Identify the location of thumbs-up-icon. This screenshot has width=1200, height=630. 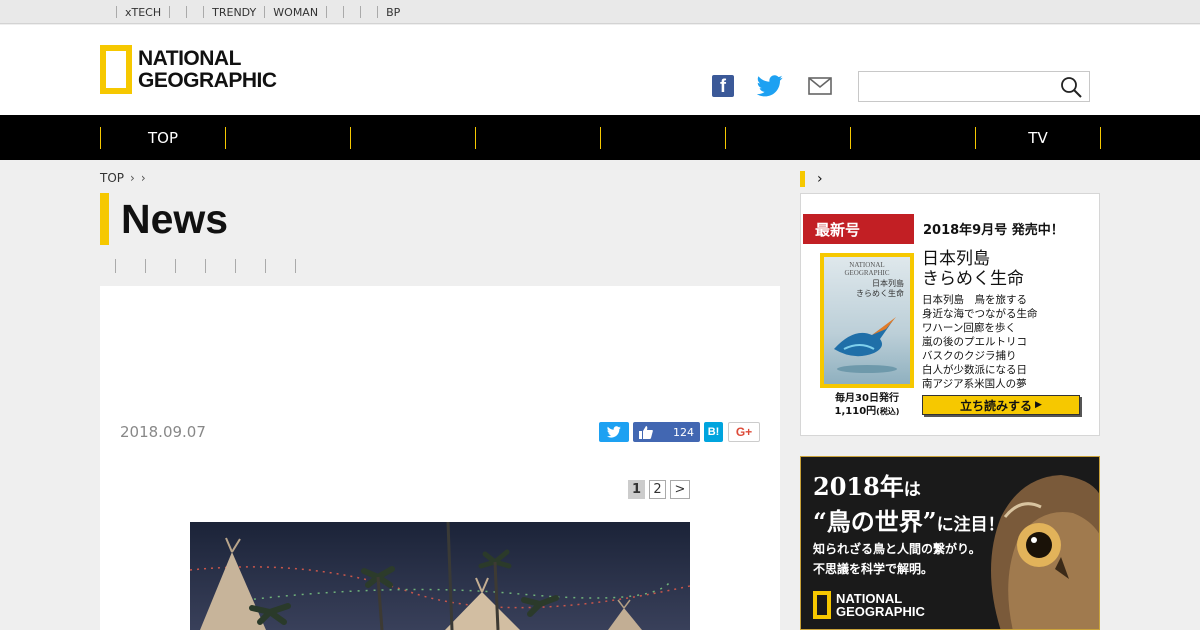
(646, 432).